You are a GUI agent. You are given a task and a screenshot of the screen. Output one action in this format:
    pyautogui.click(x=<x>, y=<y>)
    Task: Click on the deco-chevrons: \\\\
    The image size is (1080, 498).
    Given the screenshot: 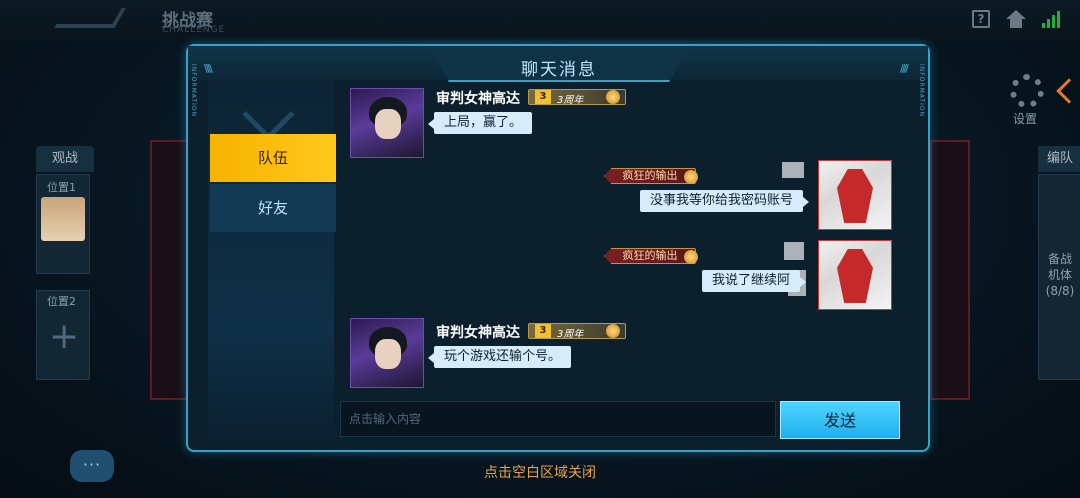 What is the action you would take?
    pyautogui.click(x=208, y=68)
    